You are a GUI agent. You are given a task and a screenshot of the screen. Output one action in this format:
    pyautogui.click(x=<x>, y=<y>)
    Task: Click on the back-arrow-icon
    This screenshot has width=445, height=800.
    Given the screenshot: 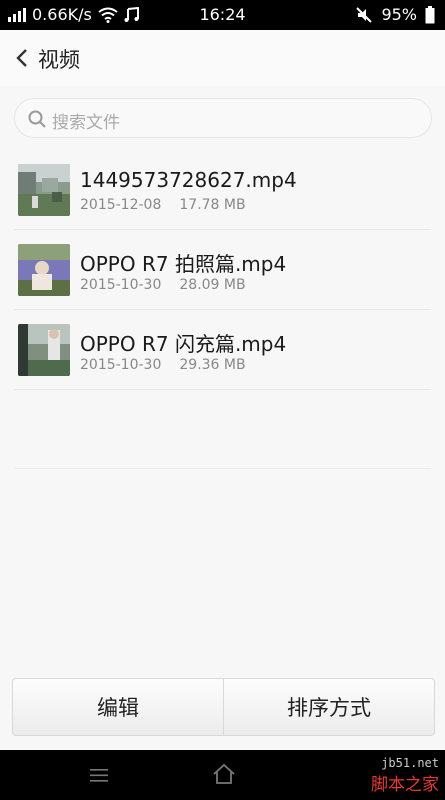 What is the action you would take?
    pyautogui.click(x=22, y=58)
    